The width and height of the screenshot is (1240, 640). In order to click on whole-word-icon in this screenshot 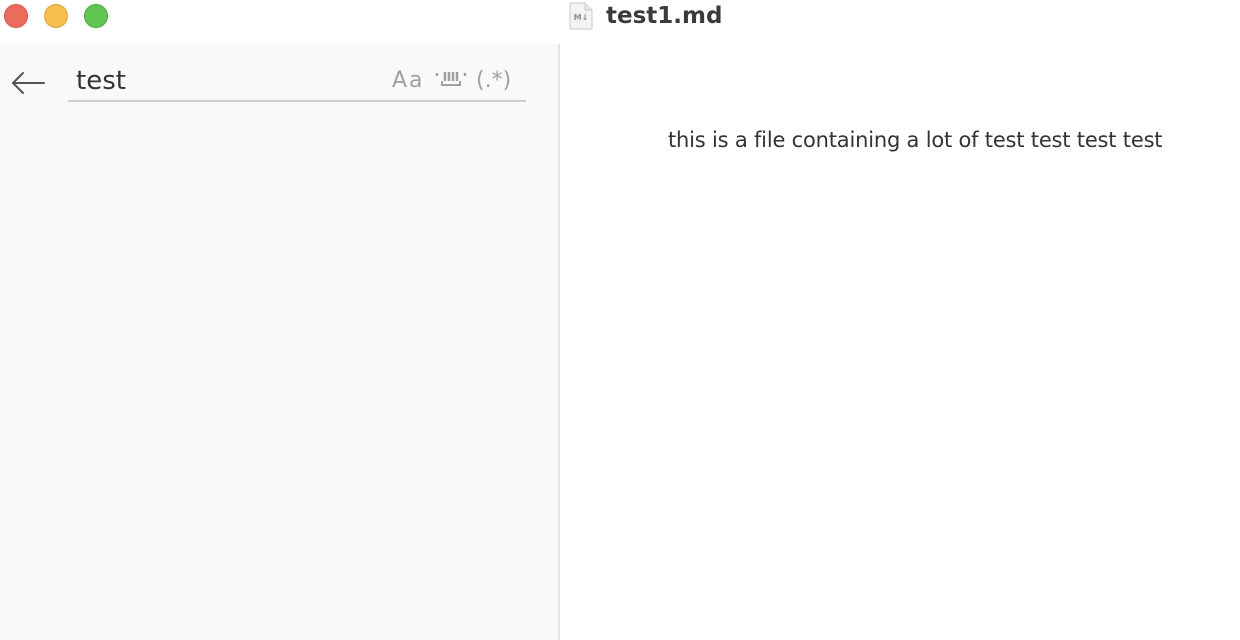, I will do `click(451, 83)`.